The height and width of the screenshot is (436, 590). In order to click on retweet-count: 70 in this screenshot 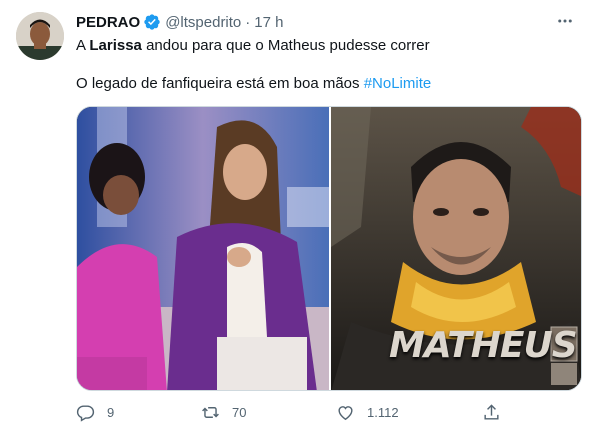, I will do `click(239, 412)`.